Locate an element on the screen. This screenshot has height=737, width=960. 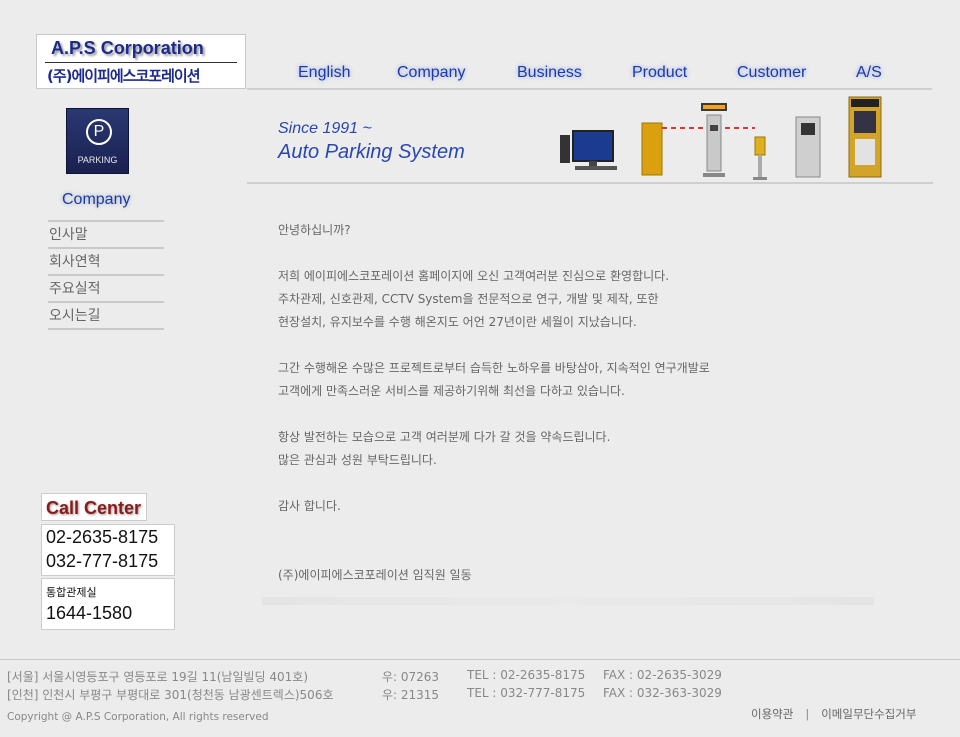
banner-tagline: Auto Parking System is located at coordinates (371, 152).